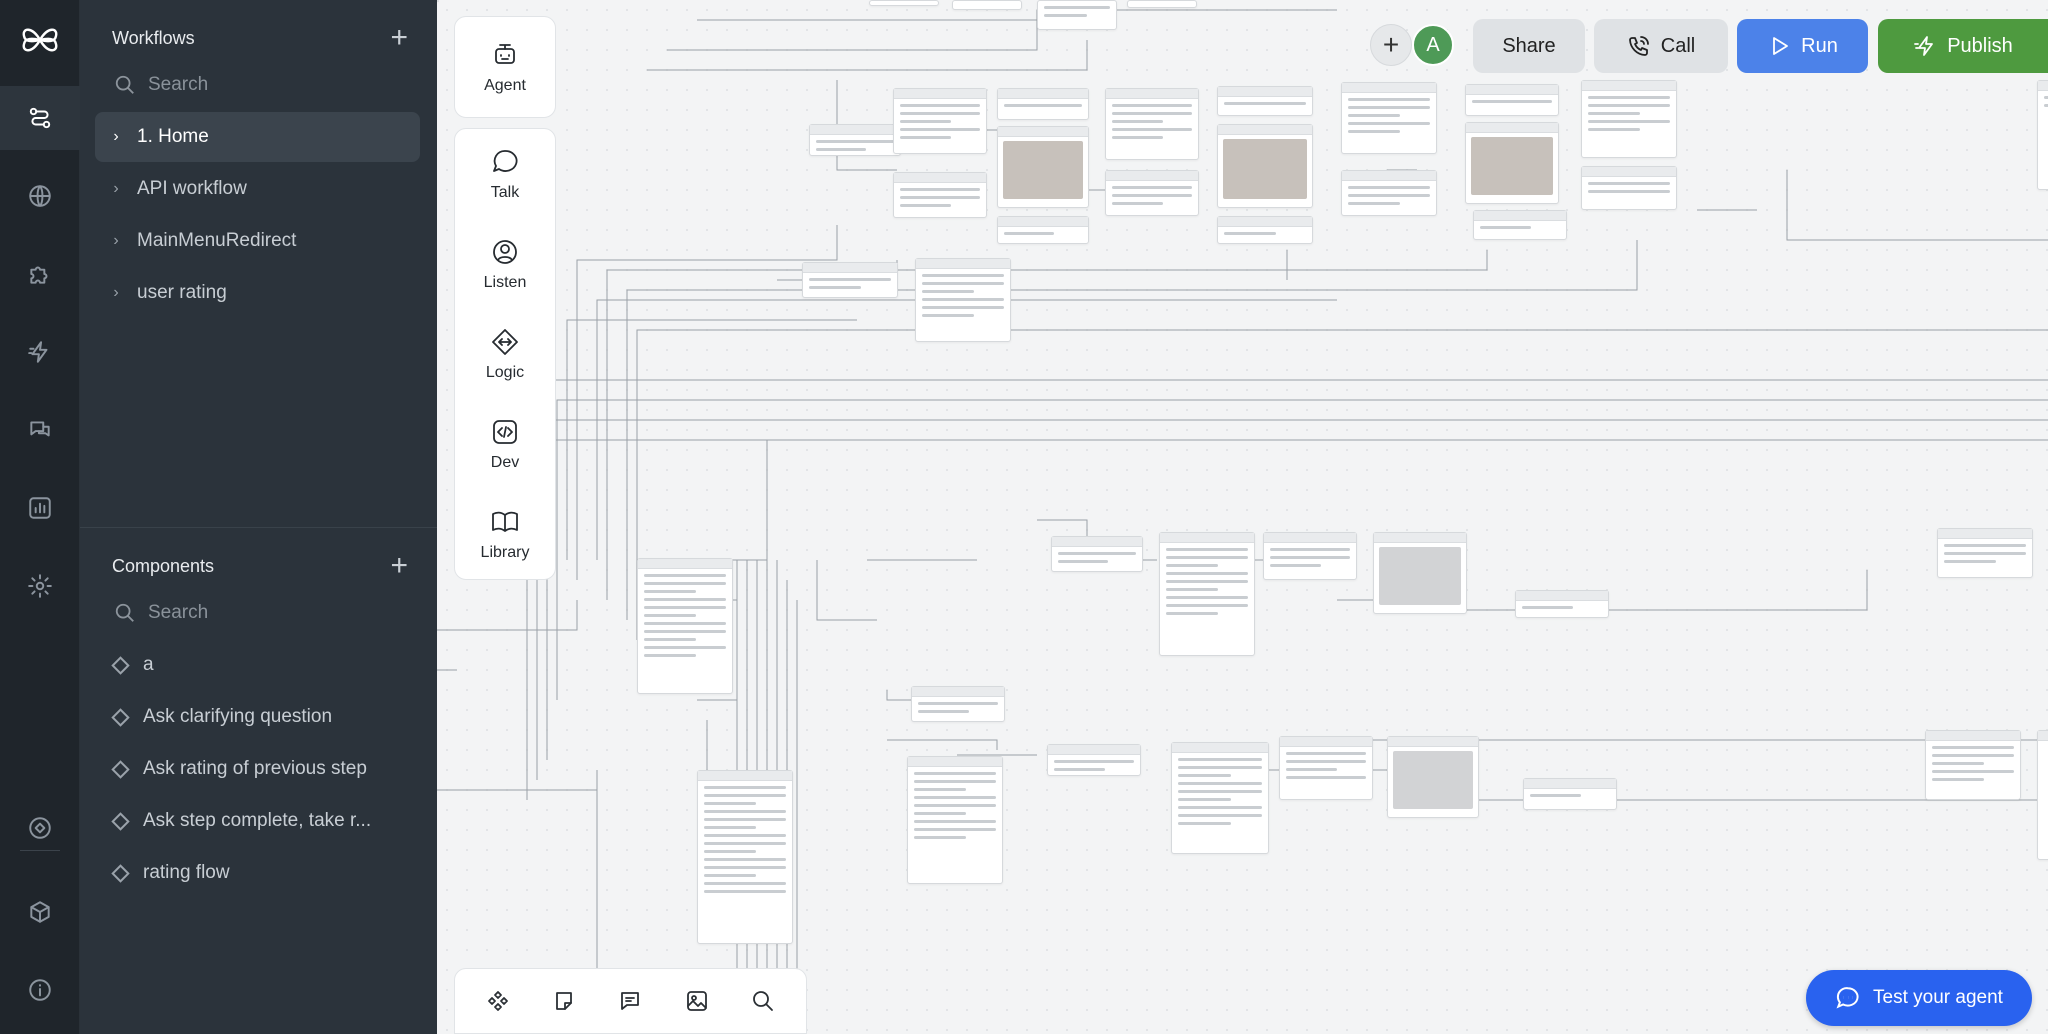  I want to click on palette-agent: Agent, so click(505, 67).